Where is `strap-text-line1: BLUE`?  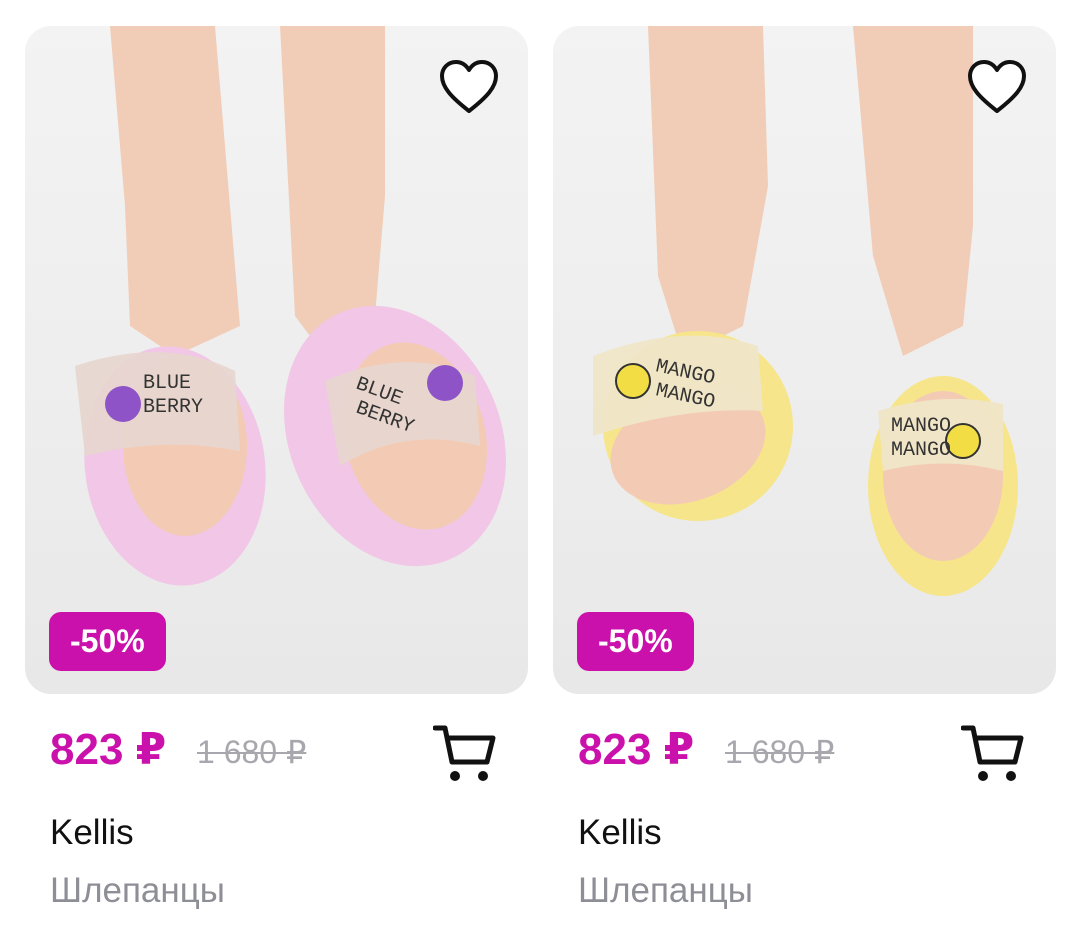 strap-text-line1: BLUE is located at coordinates (167, 383).